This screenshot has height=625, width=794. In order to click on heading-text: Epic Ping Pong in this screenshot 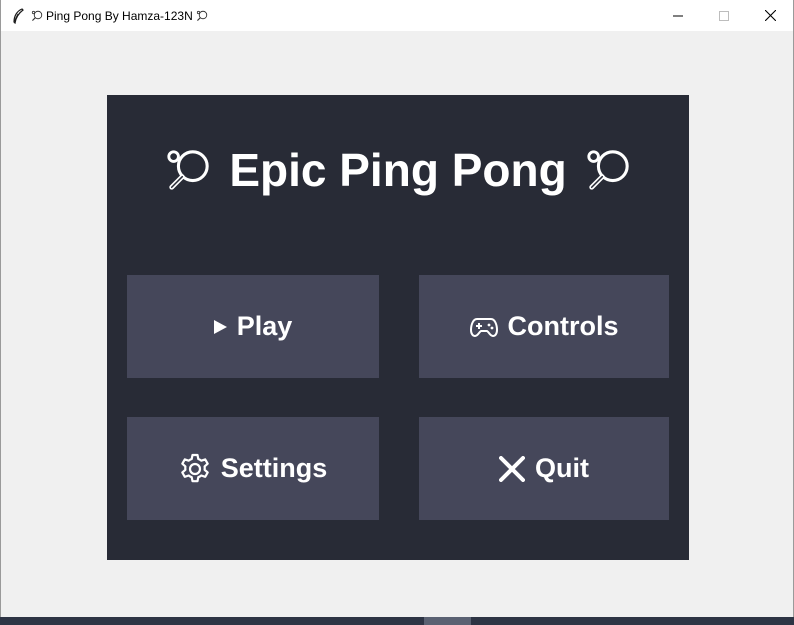, I will do `click(398, 170)`.